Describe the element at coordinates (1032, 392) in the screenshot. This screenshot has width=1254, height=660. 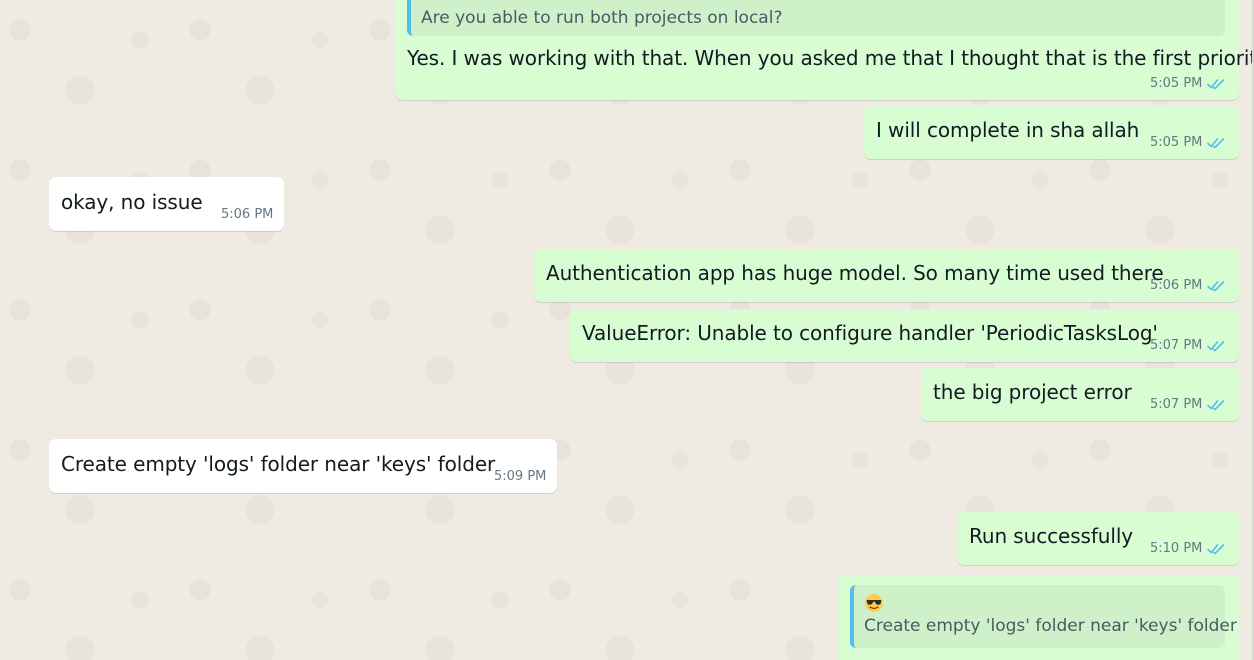
I see `message-text: the big project error` at that location.